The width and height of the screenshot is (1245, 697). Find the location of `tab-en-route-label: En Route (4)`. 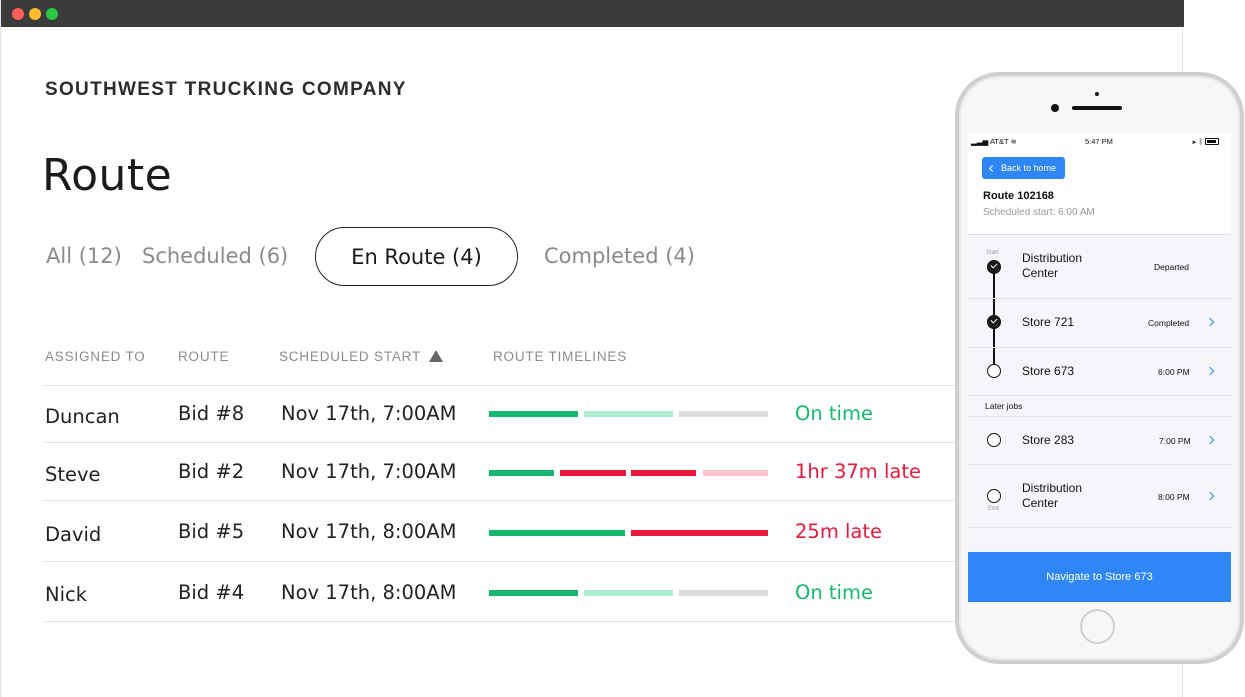

tab-en-route-label: En Route (4) is located at coordinates (416, 256).